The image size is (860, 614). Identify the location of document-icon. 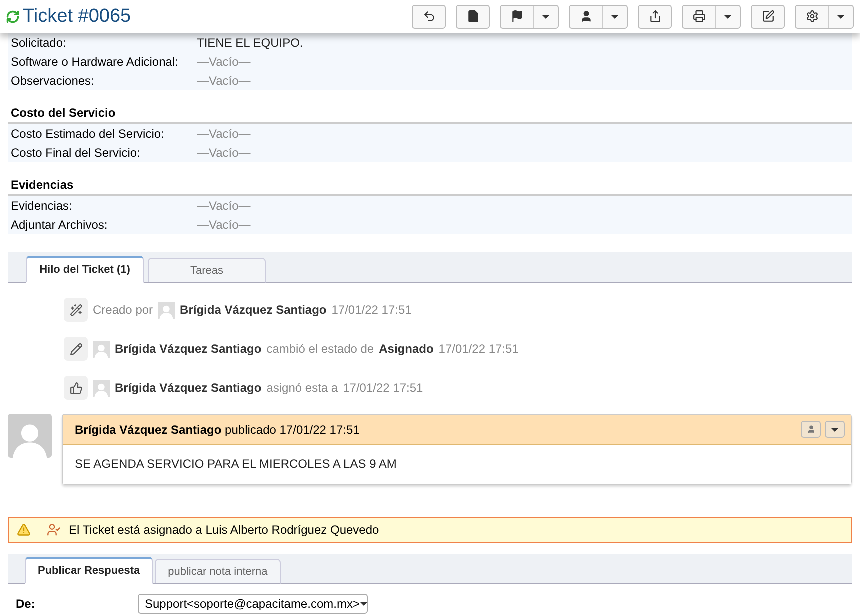
(473, 17).